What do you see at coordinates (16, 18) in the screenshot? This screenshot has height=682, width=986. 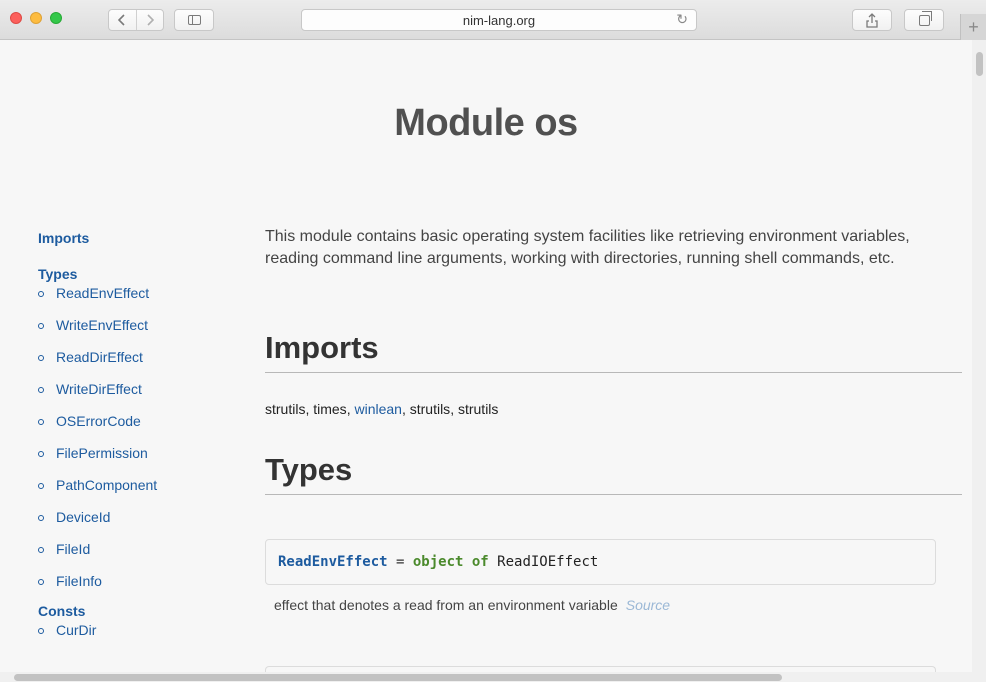 I see `close-window-button` at bounding box center [16, 18].